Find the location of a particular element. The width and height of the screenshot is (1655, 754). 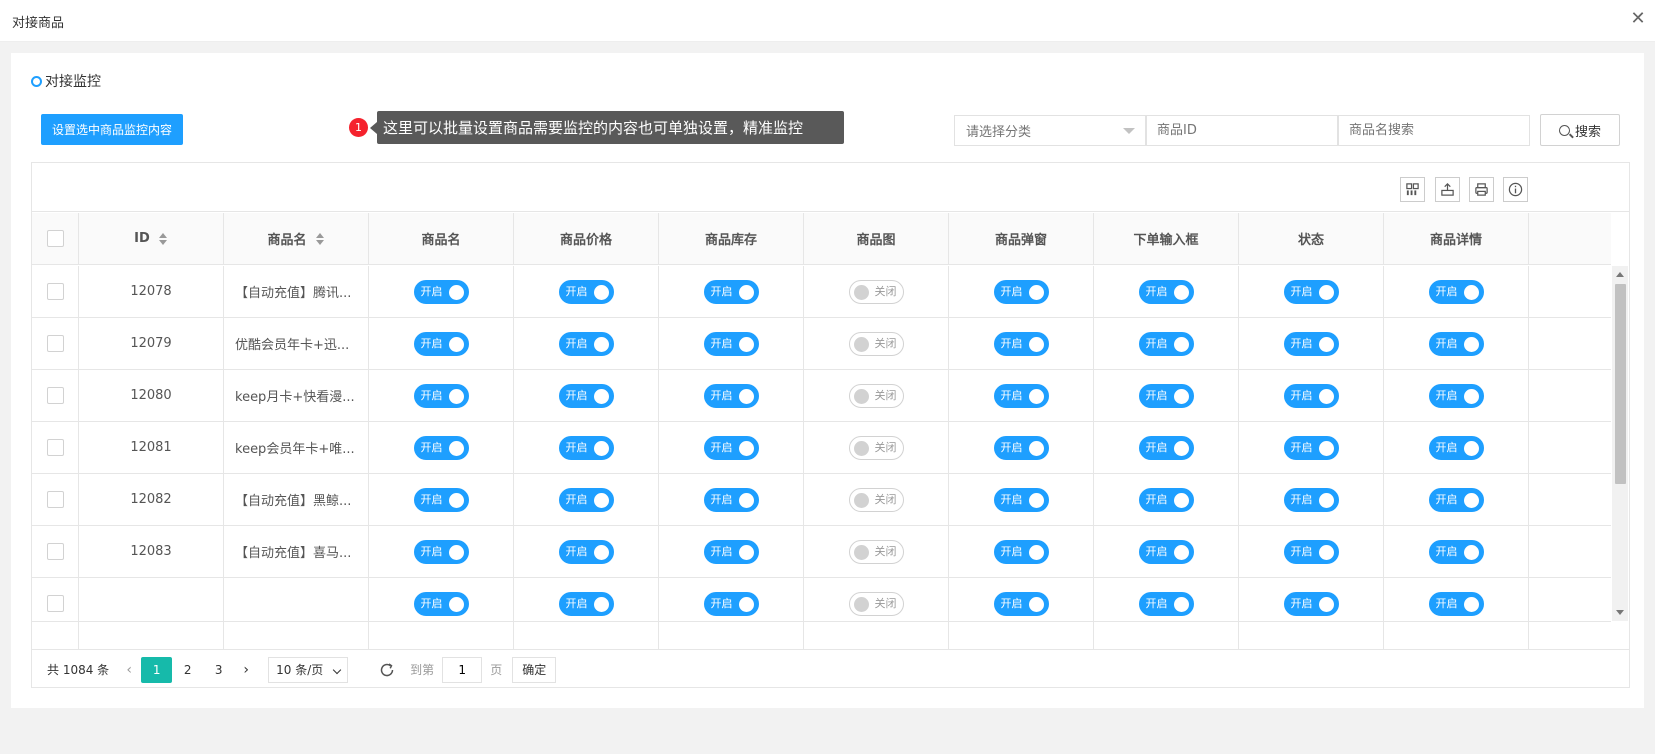

info-icon is located at coordinates (1515, 189).